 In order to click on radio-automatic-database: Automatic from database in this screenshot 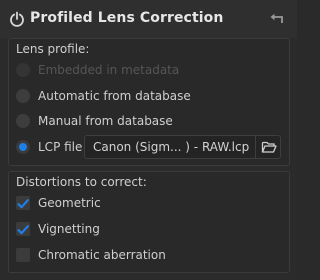, I will do `click(103, 96)`.